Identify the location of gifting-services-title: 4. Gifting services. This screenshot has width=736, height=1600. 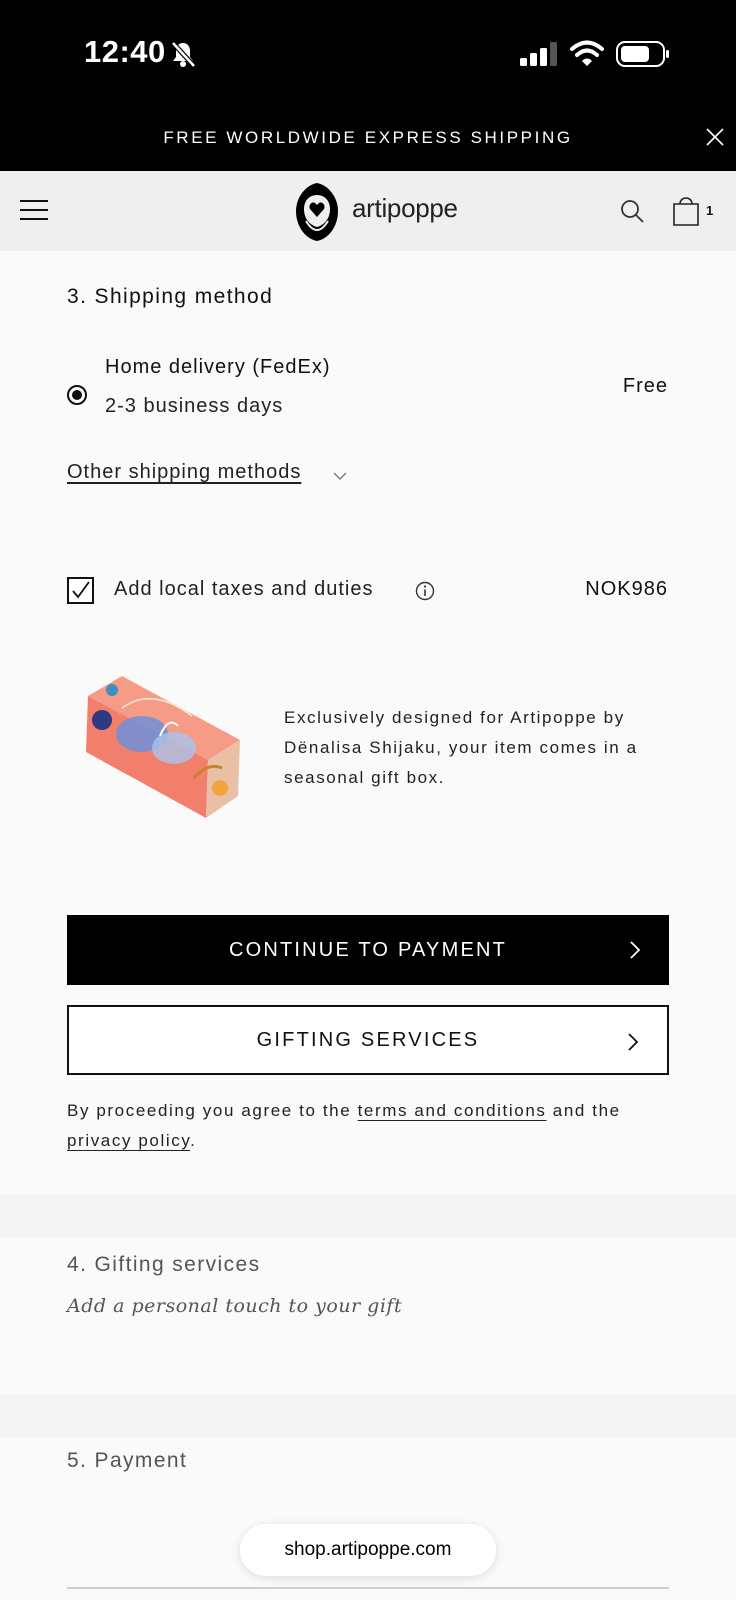
(164, 1264).